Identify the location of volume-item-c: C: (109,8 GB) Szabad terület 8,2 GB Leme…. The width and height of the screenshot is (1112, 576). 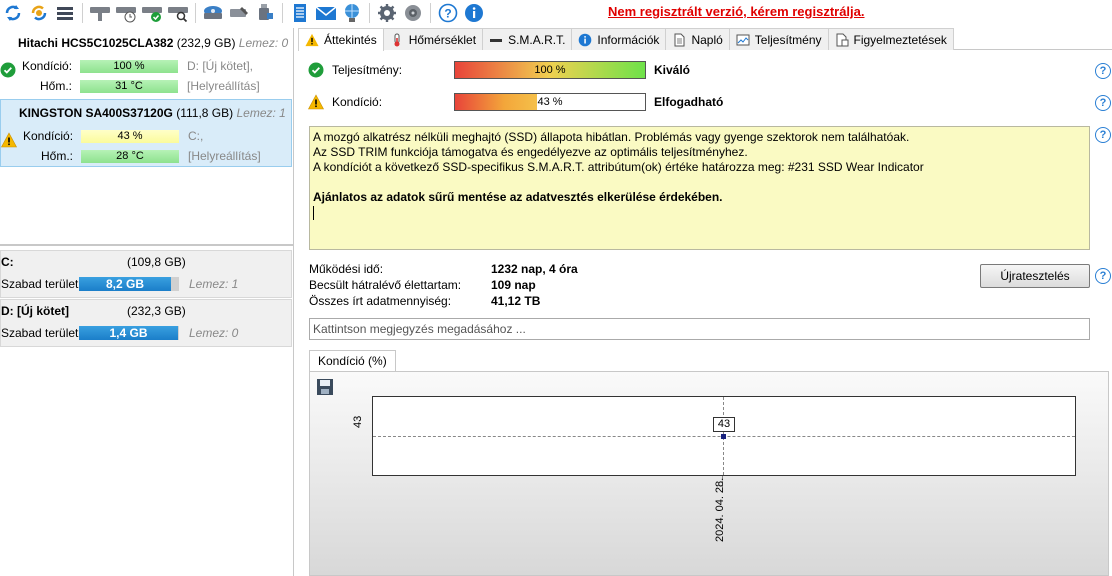
(146, 274).